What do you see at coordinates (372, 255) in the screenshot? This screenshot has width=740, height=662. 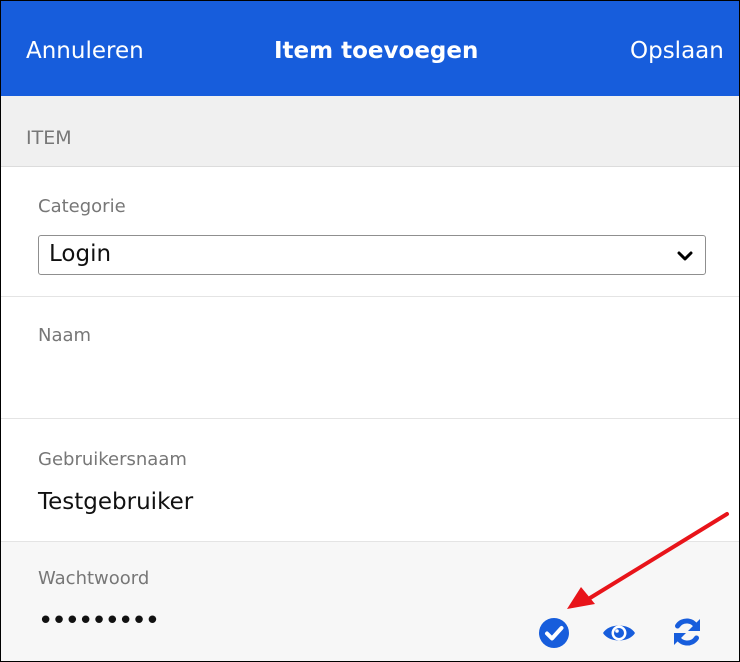 I see `category-select: Login` at bounding box center [372, 255].